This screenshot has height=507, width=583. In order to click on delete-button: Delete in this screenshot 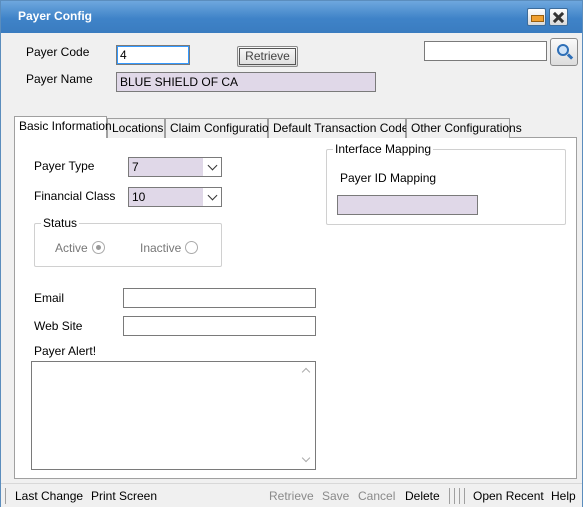, I will do `click(422, 496)`.